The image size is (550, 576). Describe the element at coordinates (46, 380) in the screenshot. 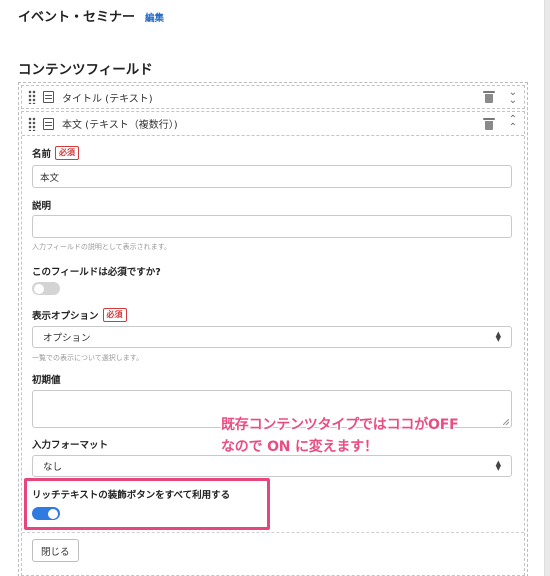

I see `initial-value-label: 初期値` at that location.